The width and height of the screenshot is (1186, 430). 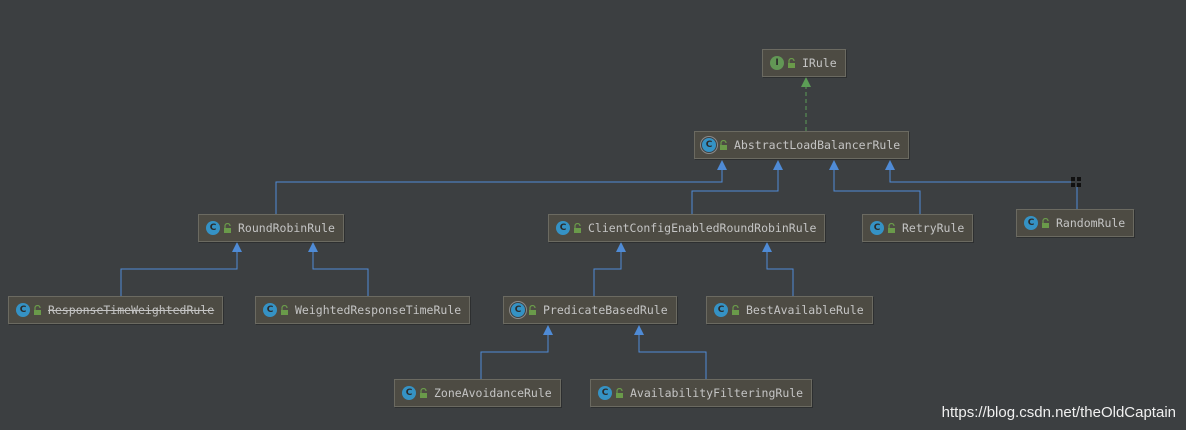 I want to click on node-best-available-rule: C BestAvailableRule, so click(x=789, y=310).